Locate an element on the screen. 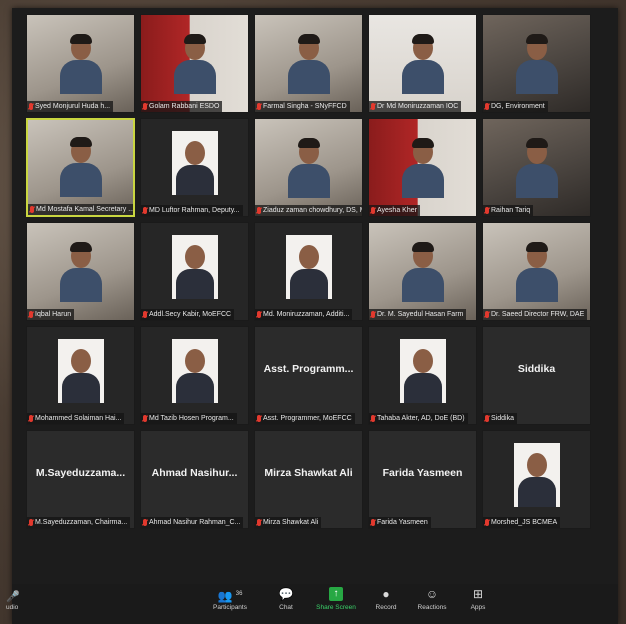  participant-tile: Ayesha Kher is located at coordinates (422, 167).